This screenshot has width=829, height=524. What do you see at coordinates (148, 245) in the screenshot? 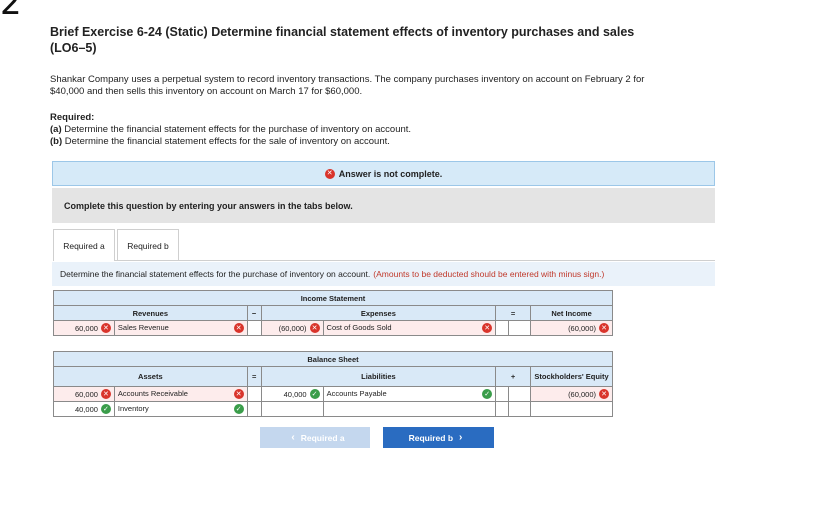
I see `tab-required-b: Required b` at bounding box center [148, 245].